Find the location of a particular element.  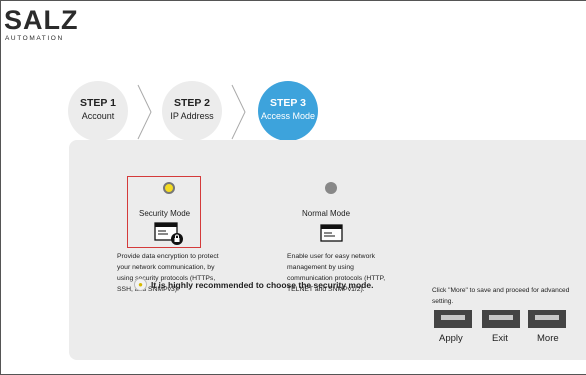

lightbulb-icon: ● is located at coordinates (140, 284).